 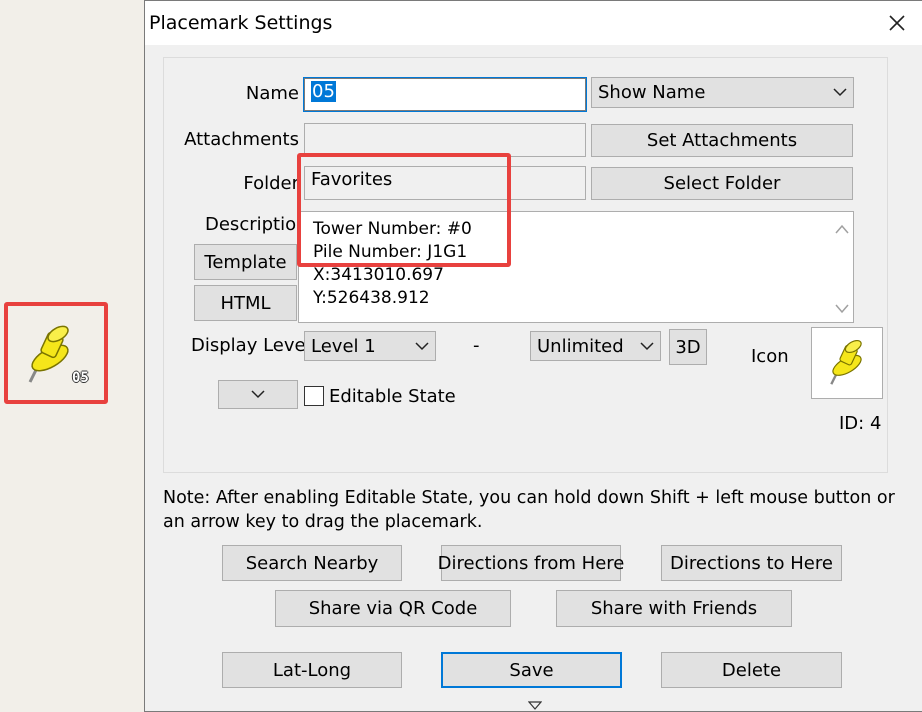 I want to click on lat-long-button: Lat-Long, so click(x=312, y=670).